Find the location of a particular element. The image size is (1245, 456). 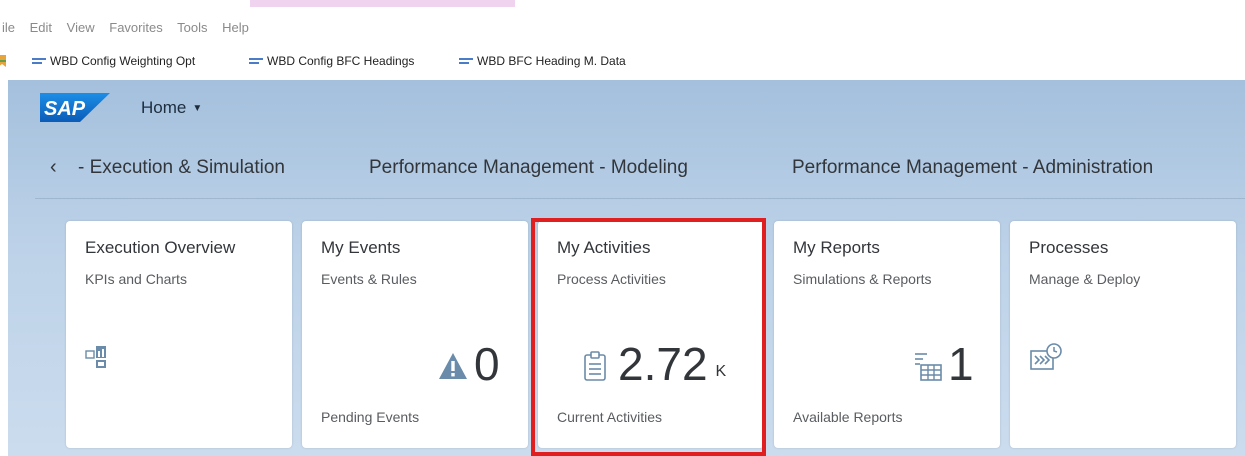

menubar-accent-strip is located at coordinates (382, 3).